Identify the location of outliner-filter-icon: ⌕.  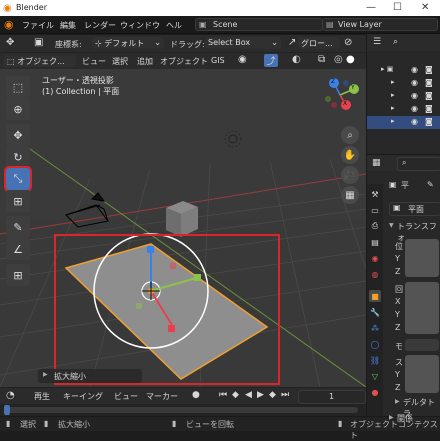
(395, 42).